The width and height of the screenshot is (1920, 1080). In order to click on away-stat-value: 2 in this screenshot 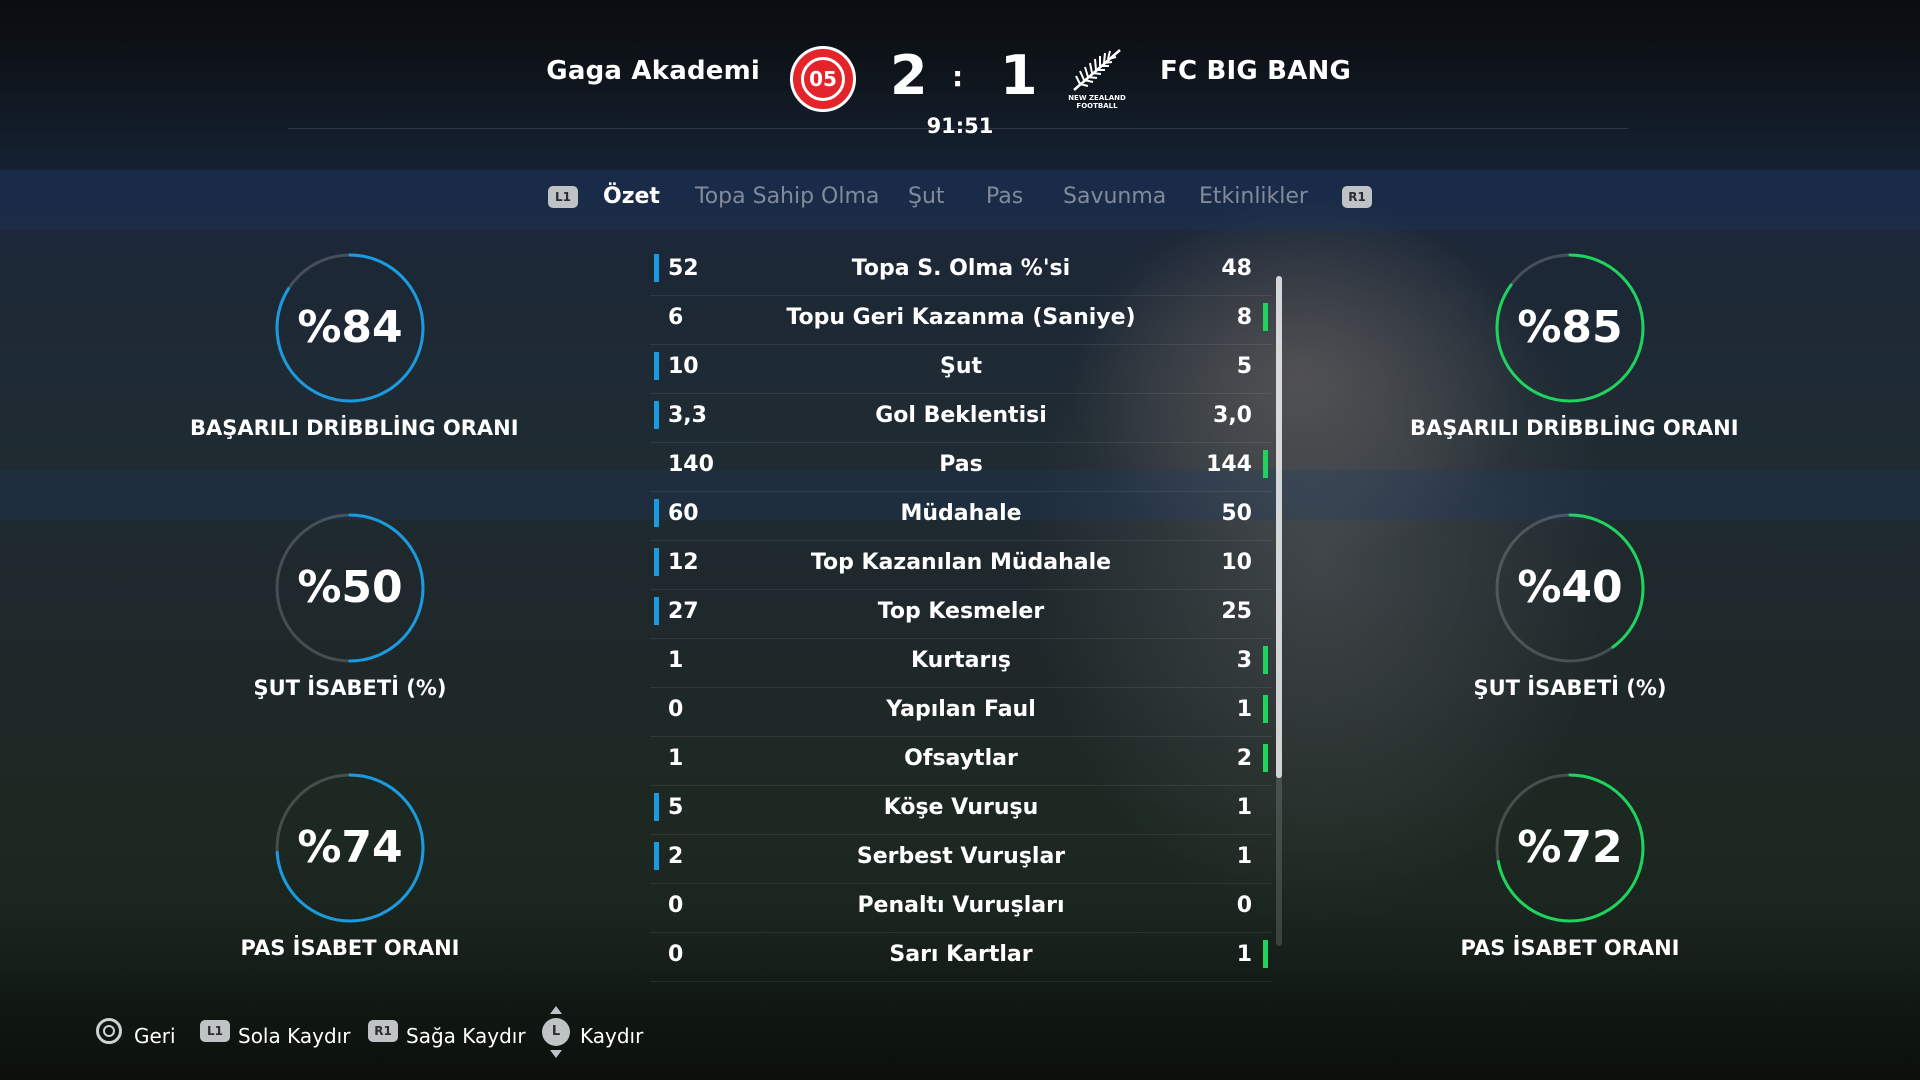, I will do `click(1244, 758)`.